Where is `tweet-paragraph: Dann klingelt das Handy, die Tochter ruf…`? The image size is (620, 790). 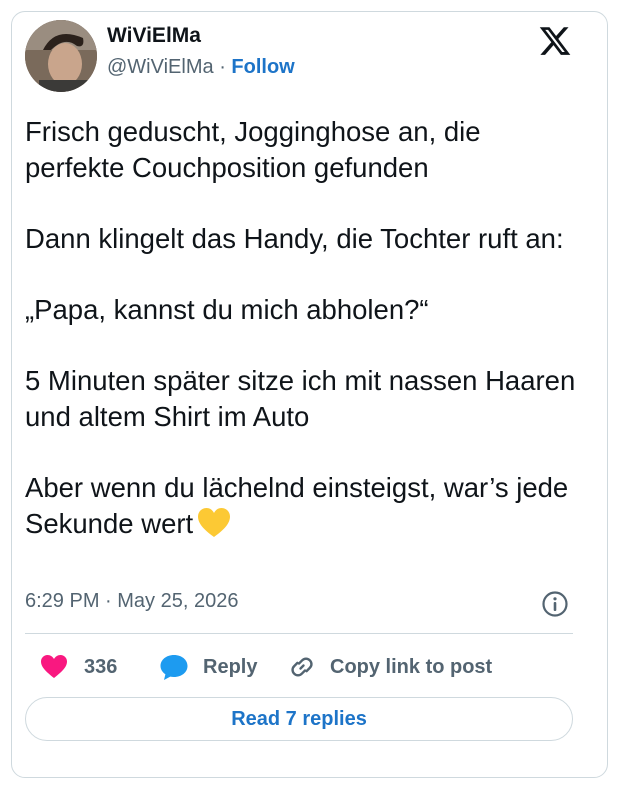 tweet-paragraph: Dann klingelt das Handy, die Tochter ruf… is located at coordinates (294, 238).